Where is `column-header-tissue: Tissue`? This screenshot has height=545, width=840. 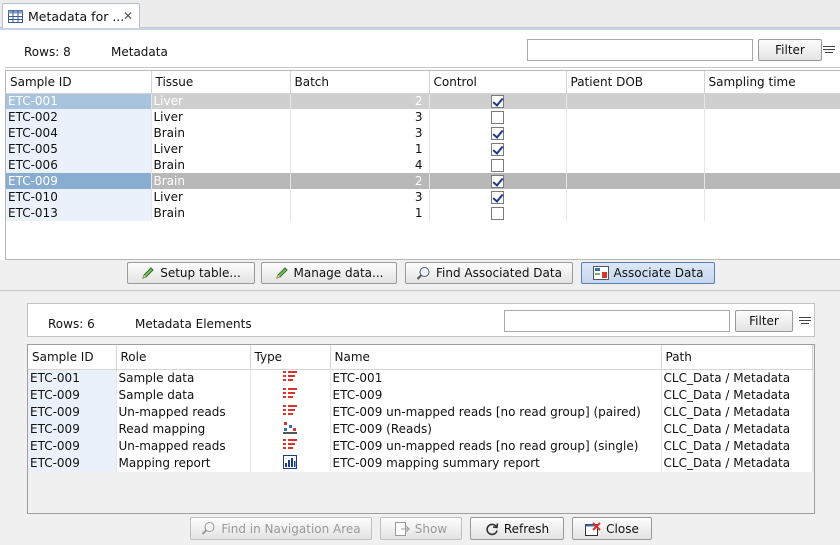
column-header-tissue: Tissue is located at coordinates (221, 82).